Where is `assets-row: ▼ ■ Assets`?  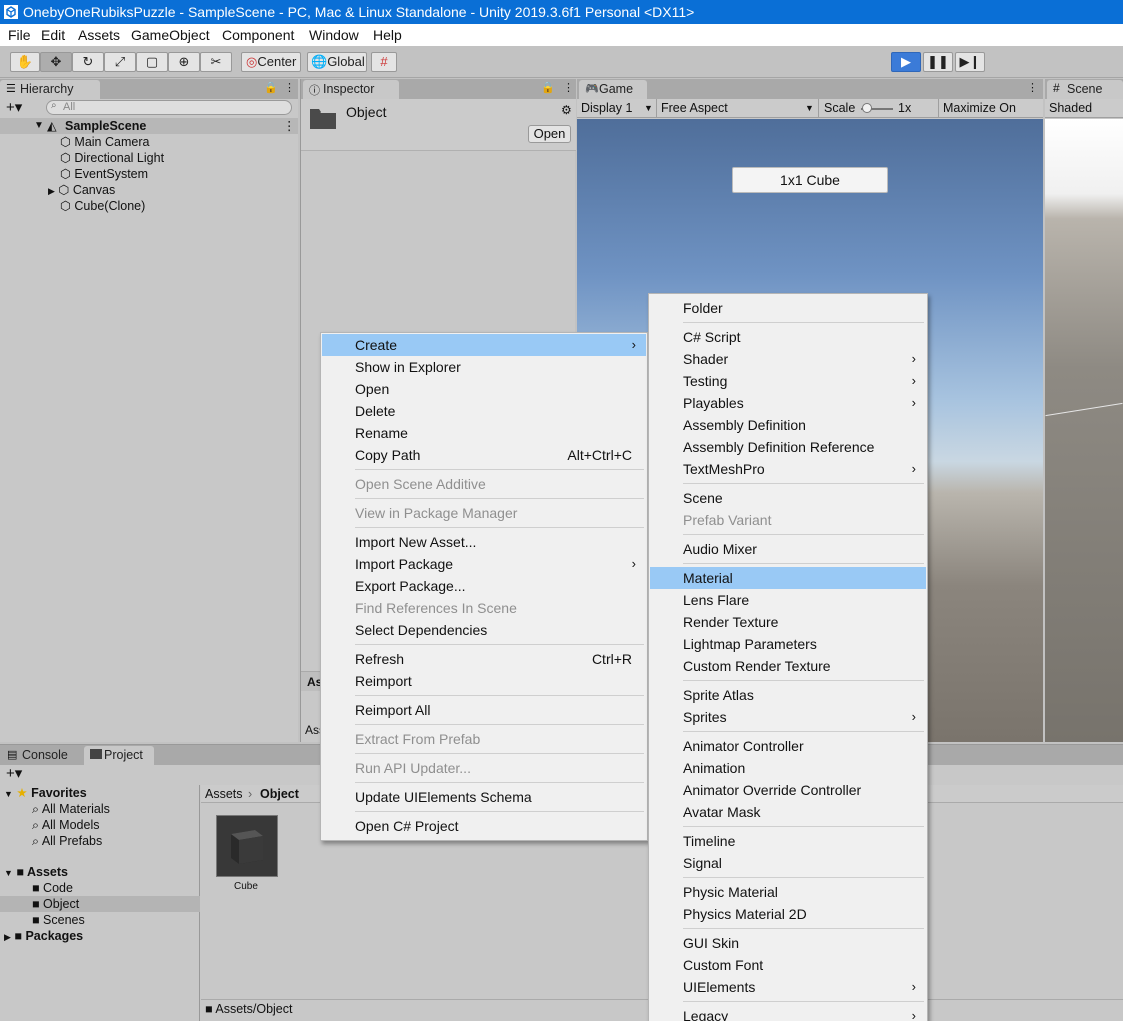
assets-row: ▼ ■ Assets is located at coordinates (36, 872).